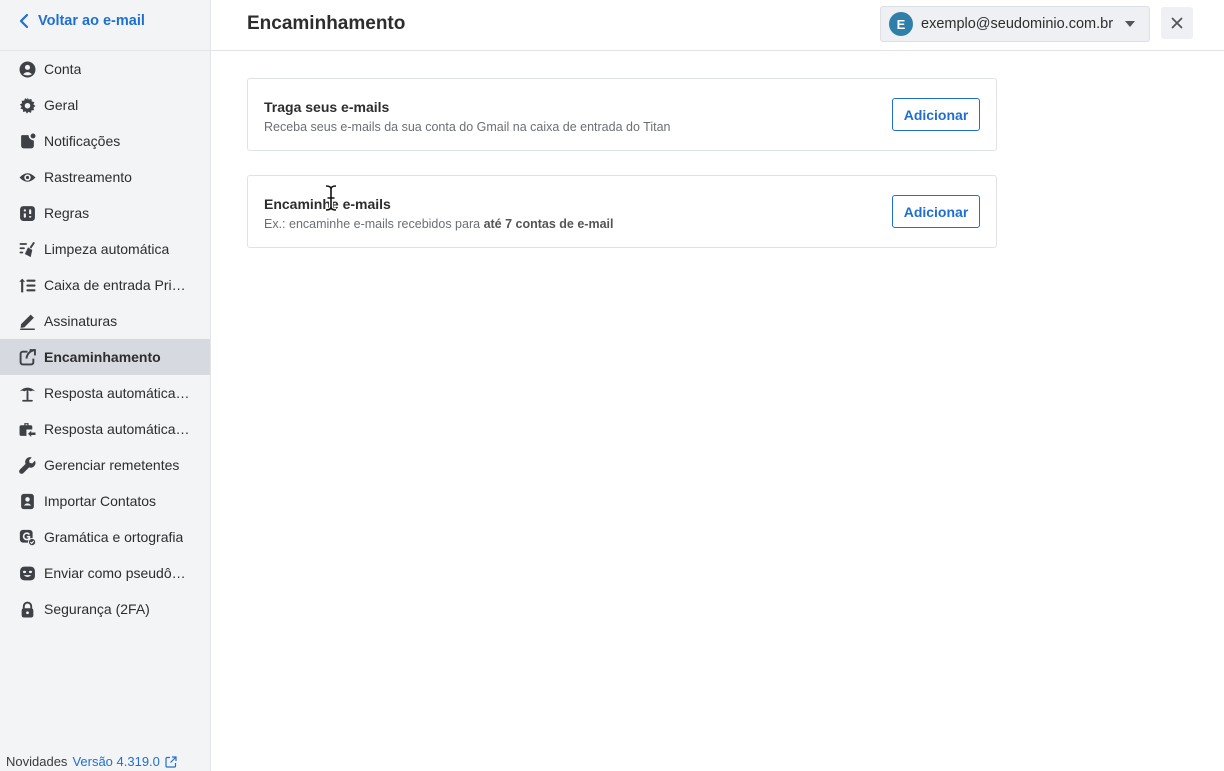 This screenshot has height=771, width=1224. What do you see at coordinates (936, 211) in the screenshot?
I see `add-forward-button: Adicionar` at bounding box center [936, 211].